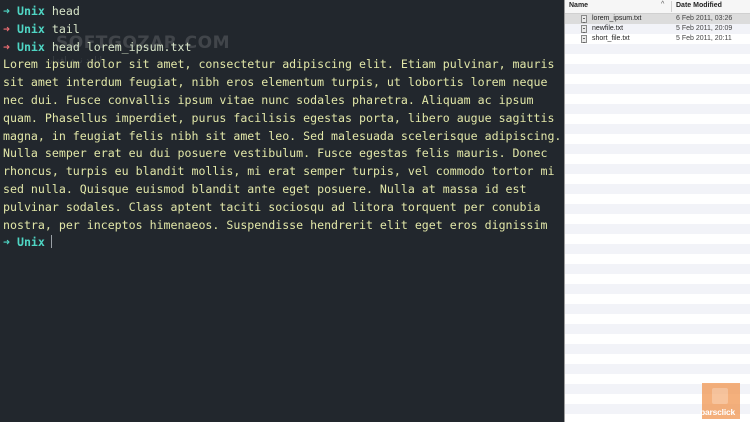 Image resolution: width=750 pixels, height=422 pixels. I want to click on column-header: Name ^ Date Modified, so click(657, 7).